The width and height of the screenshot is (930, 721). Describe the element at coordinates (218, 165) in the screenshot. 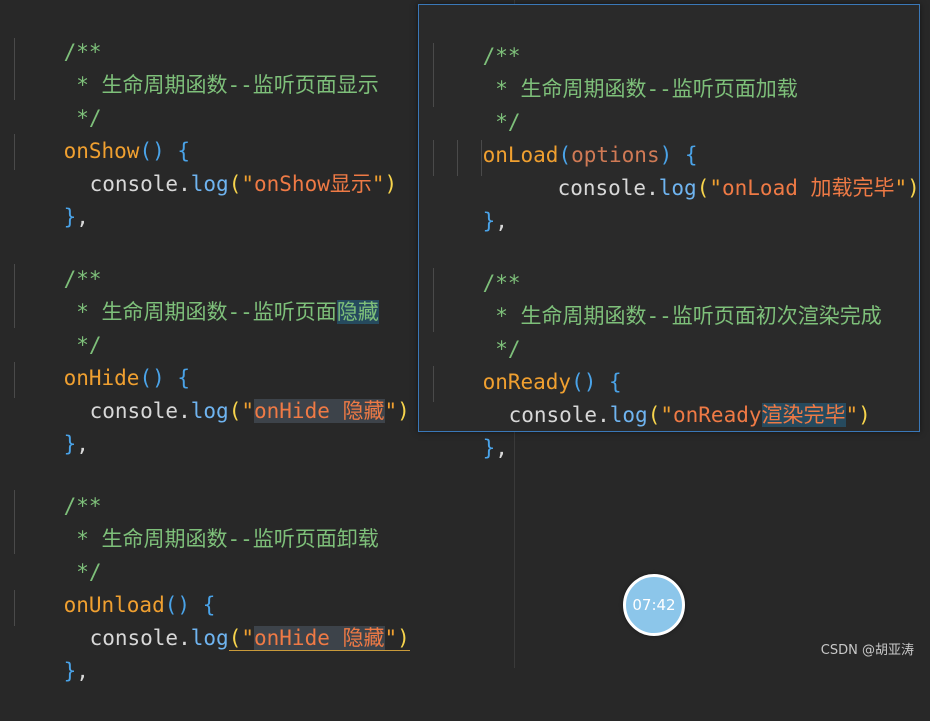

I see `code-line: console.log("onShow显示")` at that location.